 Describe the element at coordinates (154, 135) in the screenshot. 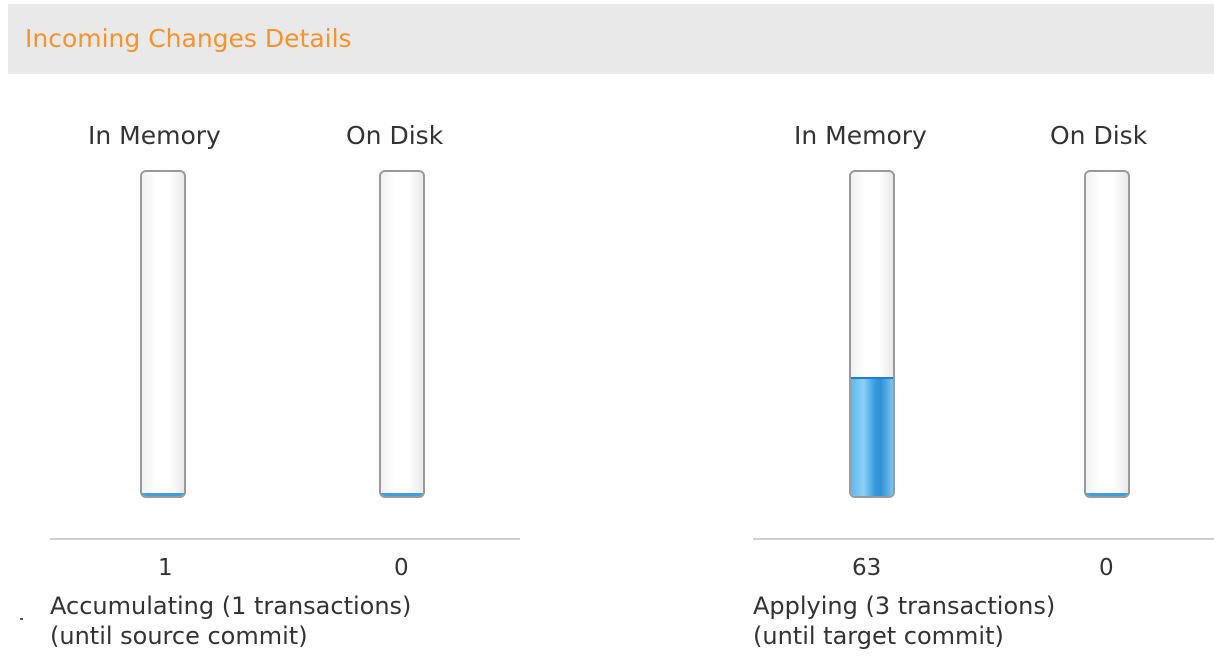

I see `accumulating-in-memory-label: In Memory` at that location.